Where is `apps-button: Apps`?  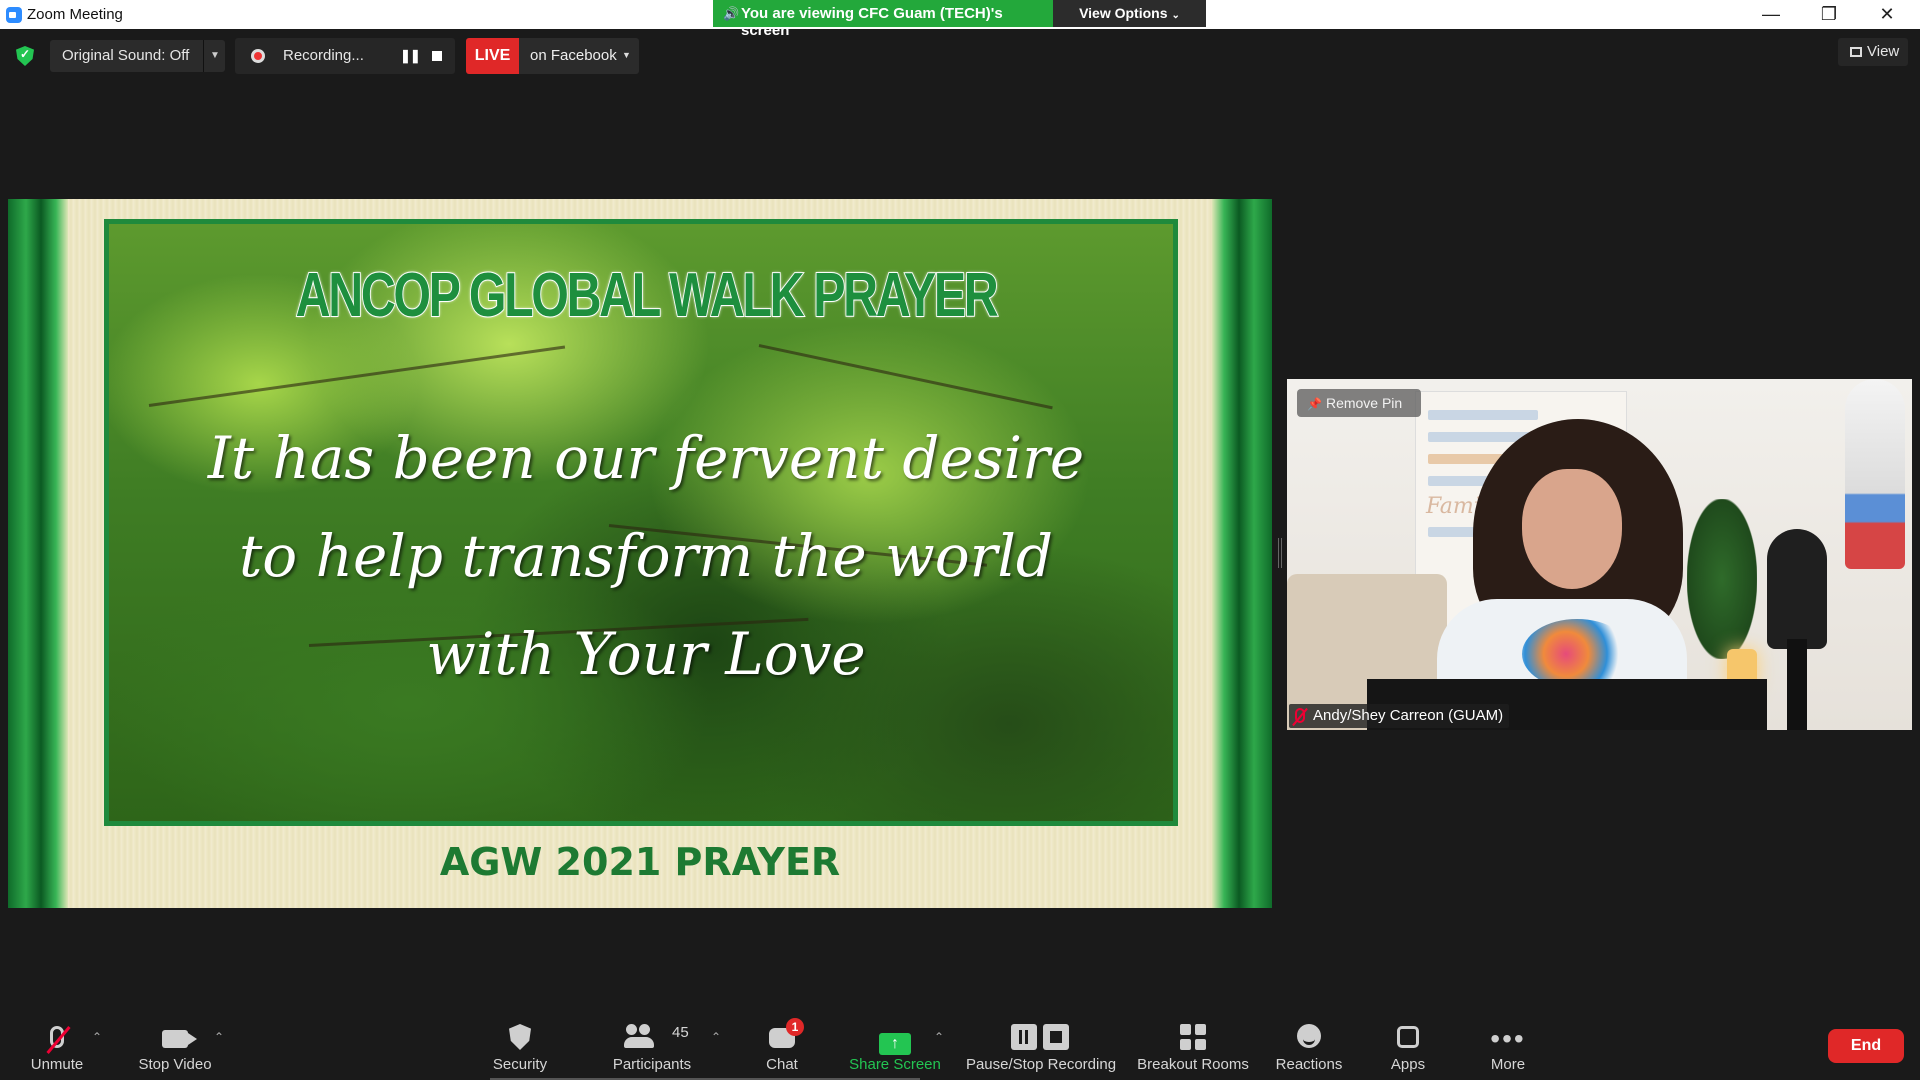
apps-button: Apps is located at coordinates (1408, 1045).